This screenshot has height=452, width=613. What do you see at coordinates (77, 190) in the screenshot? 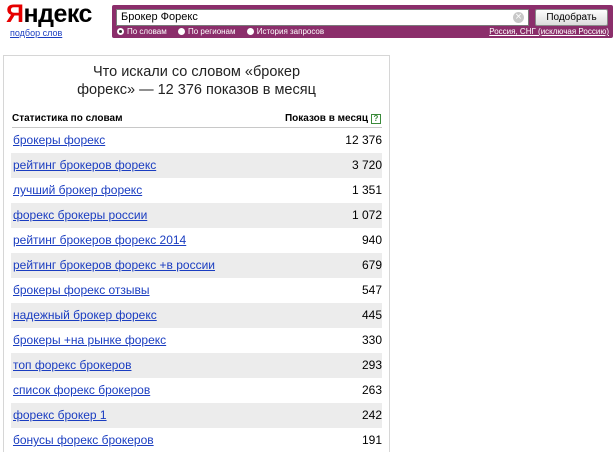
I see `keyword-link: лучший брокер форекс` at bounding box center [77, 190].